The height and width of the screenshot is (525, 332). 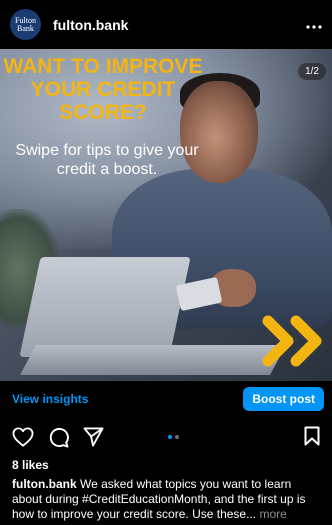 I want to click on double-chevron-right-icon, so click(x=295, y=341).